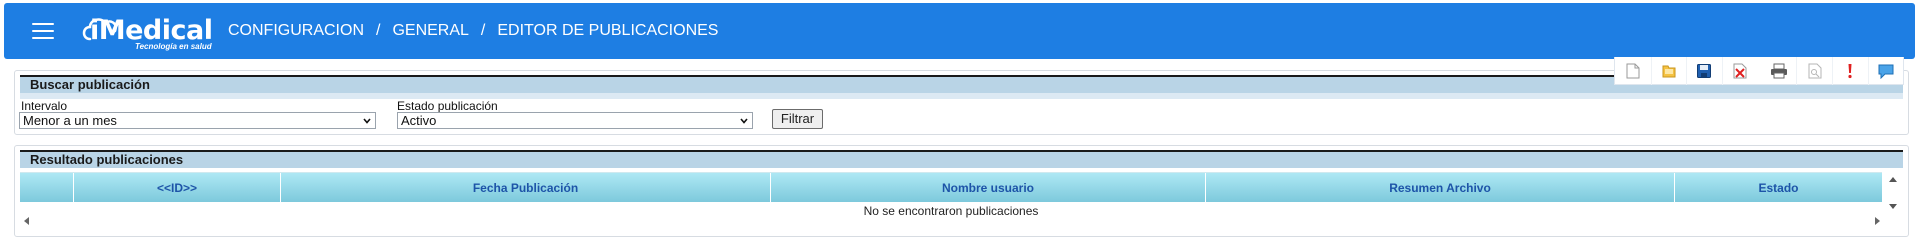 This screenshot has width=1920, height=240. Describe the element at coordinates (1779, 71) in the screenshot. I see `print-icon` at that location.